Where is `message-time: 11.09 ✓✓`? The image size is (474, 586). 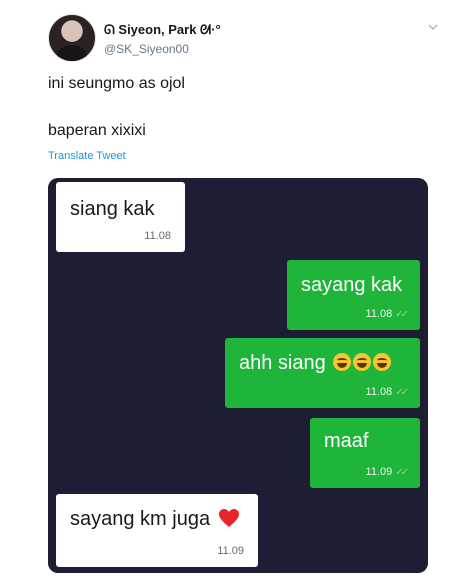 message-time: 11.09 ✓✓ is located at coordinates (387, 472).